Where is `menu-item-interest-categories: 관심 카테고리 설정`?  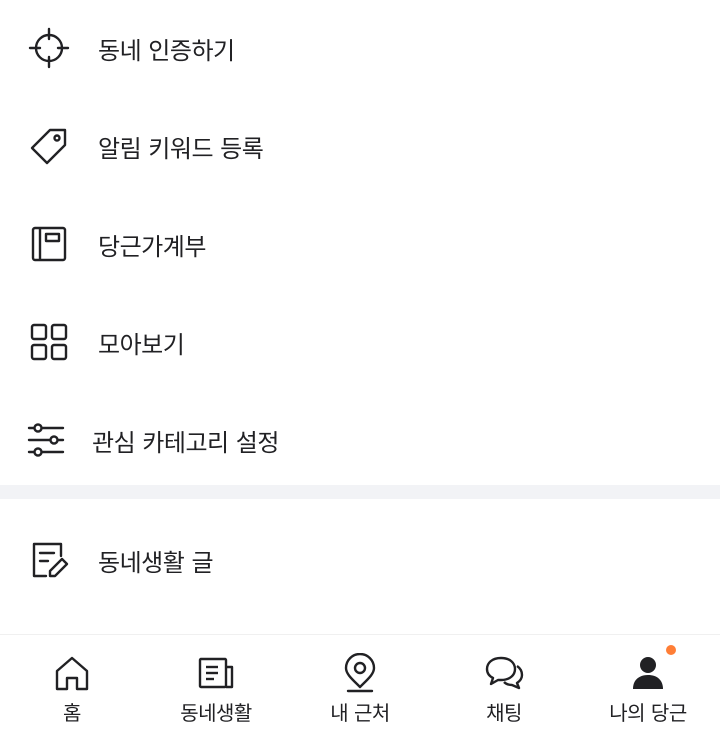
menu-item-interest-categories: 관심 카테고리 설정 is located at coordinates (360, 440).